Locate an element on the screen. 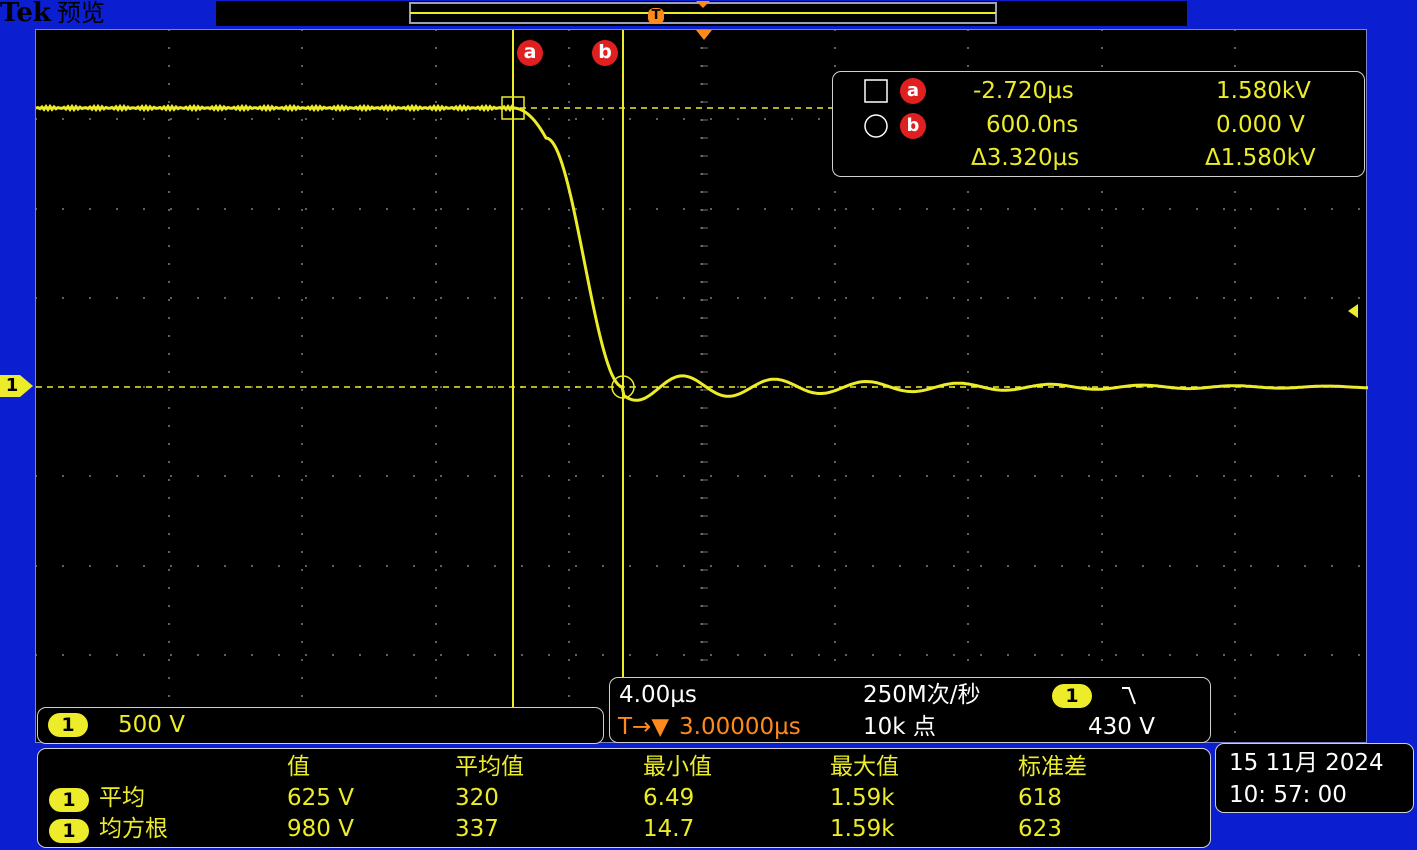 This screenshot has width=1417, height=850. circle-marker-icon is located at coordinates (876, 126).